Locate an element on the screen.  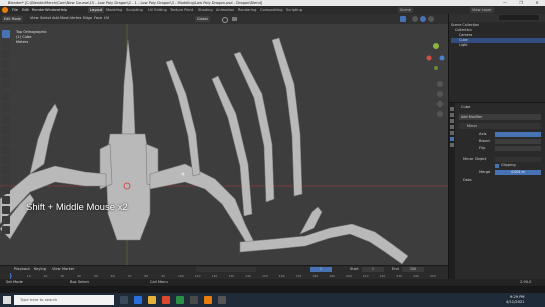
knife-tool-icon is located at coordinates (6, 160).